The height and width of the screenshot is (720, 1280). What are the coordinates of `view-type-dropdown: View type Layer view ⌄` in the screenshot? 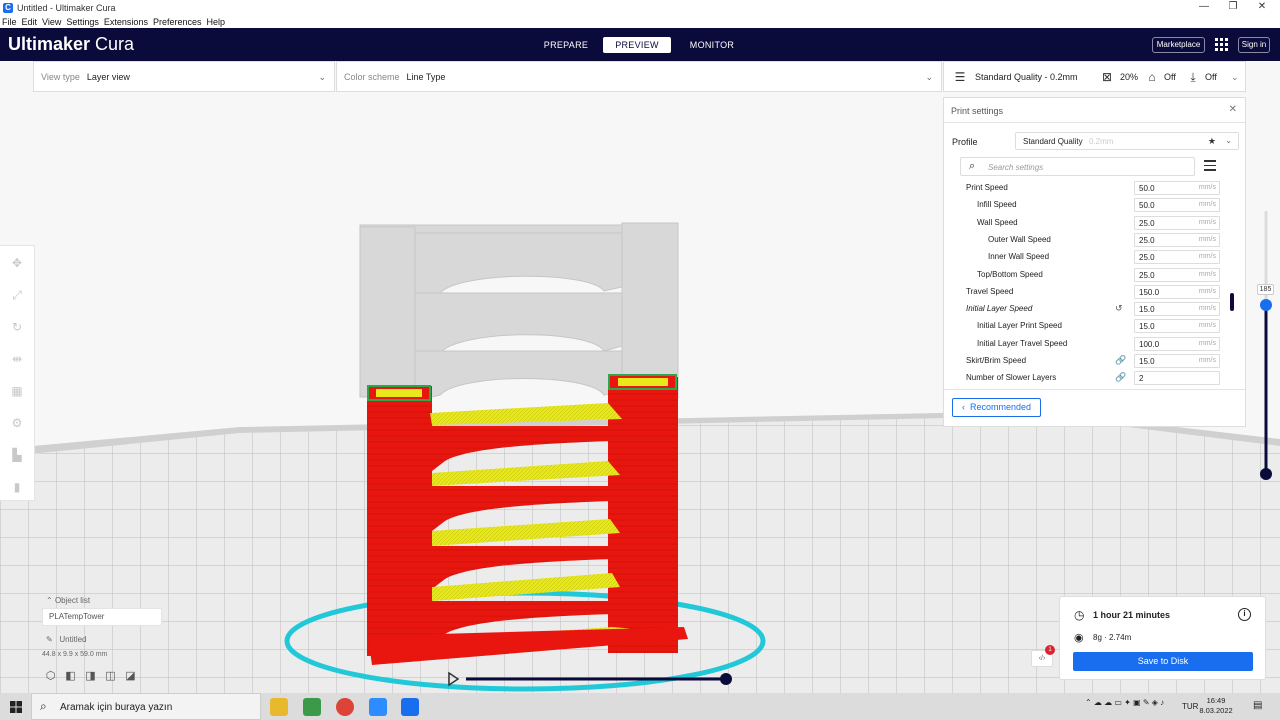 It's located at (184, 76).